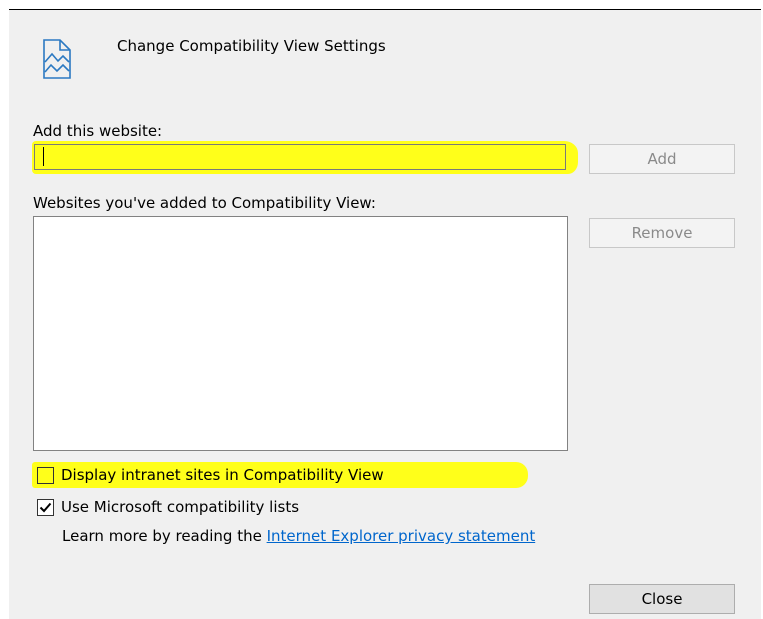 This screenshot has height=619, width=763. Describe the element at coordinates (662, 599) in the screenshot. I see `close-button: Close` at that location.